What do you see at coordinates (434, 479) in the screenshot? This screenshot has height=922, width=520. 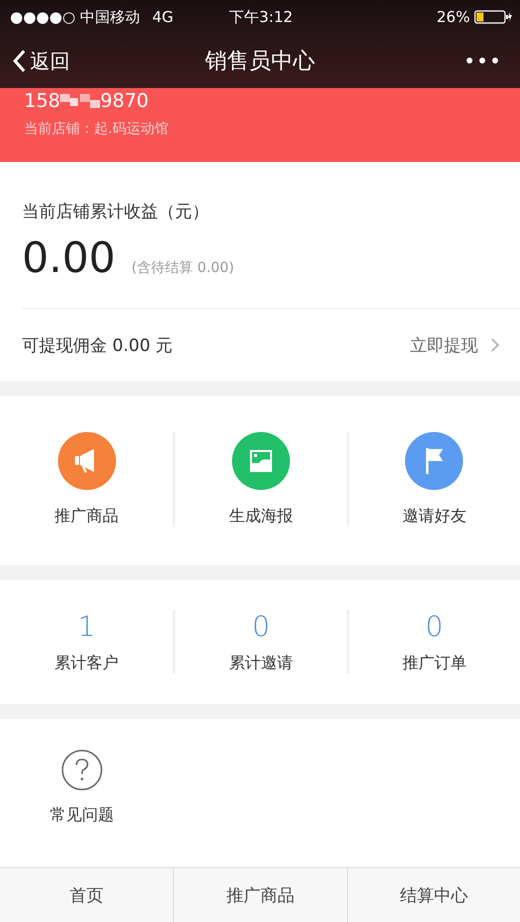 I see `action-button: 邀请好友` at bounding box center [434, 479].